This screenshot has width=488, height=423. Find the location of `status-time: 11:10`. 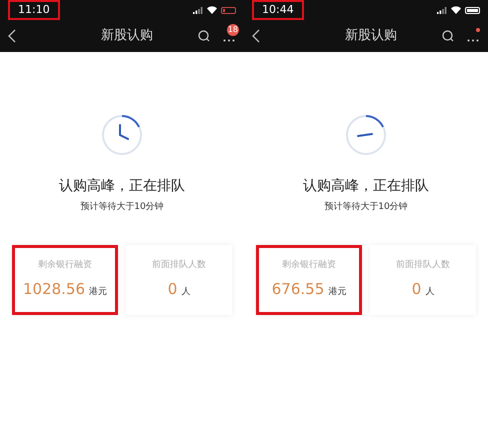

status-time: 11:10 is located at coordinates (34, 10).